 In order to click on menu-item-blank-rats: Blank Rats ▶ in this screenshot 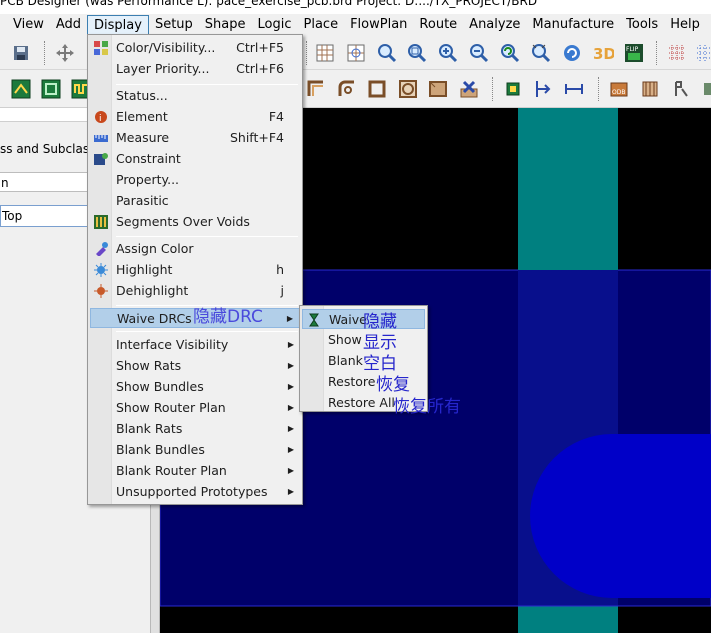, I will do `click(195, 429)`.